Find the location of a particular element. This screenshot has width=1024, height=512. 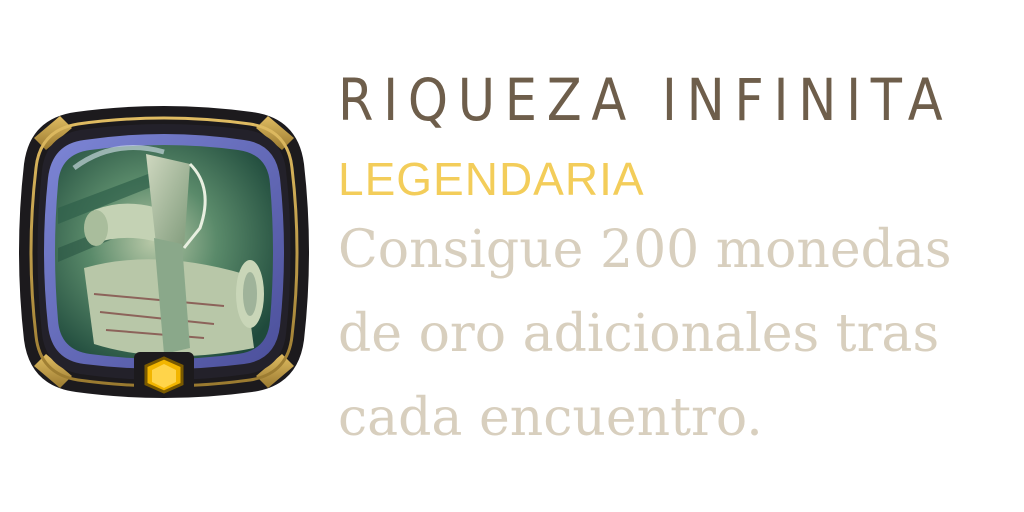

description-line: cada encuentro. is located at coordinates (550, 418).